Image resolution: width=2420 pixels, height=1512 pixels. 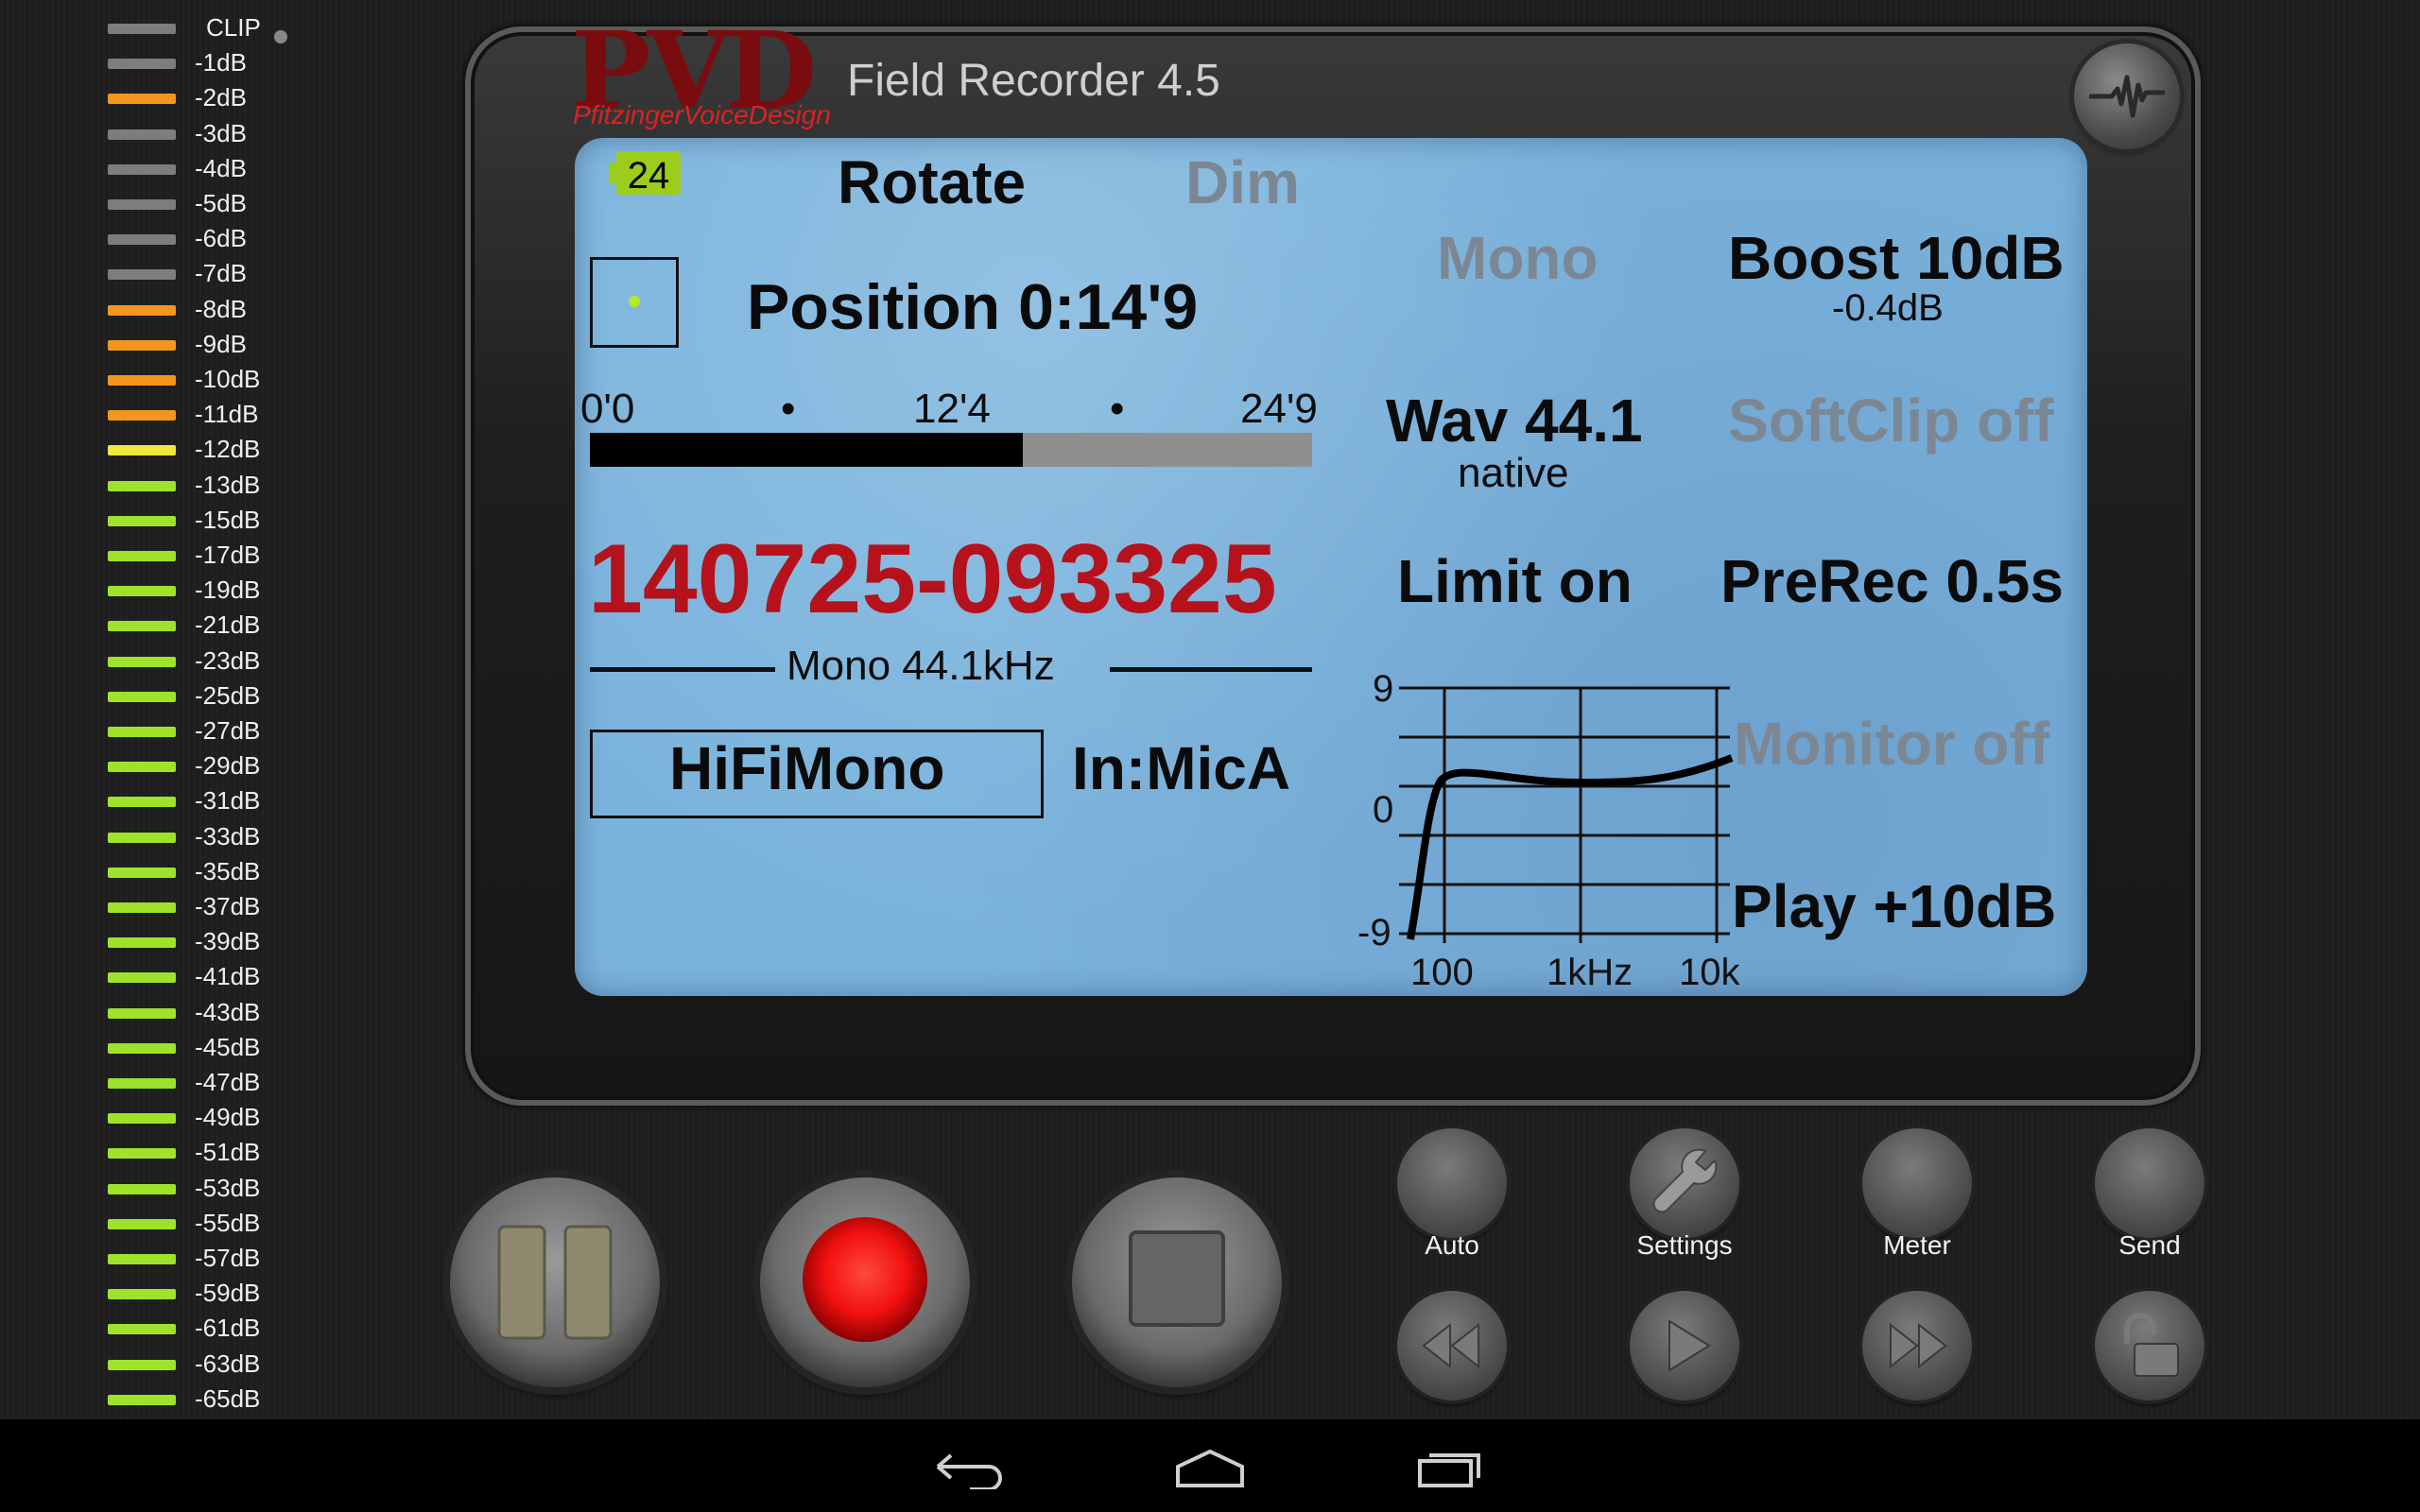 I want to click on meter-row: -47dB, so click(x=161, y=1083).